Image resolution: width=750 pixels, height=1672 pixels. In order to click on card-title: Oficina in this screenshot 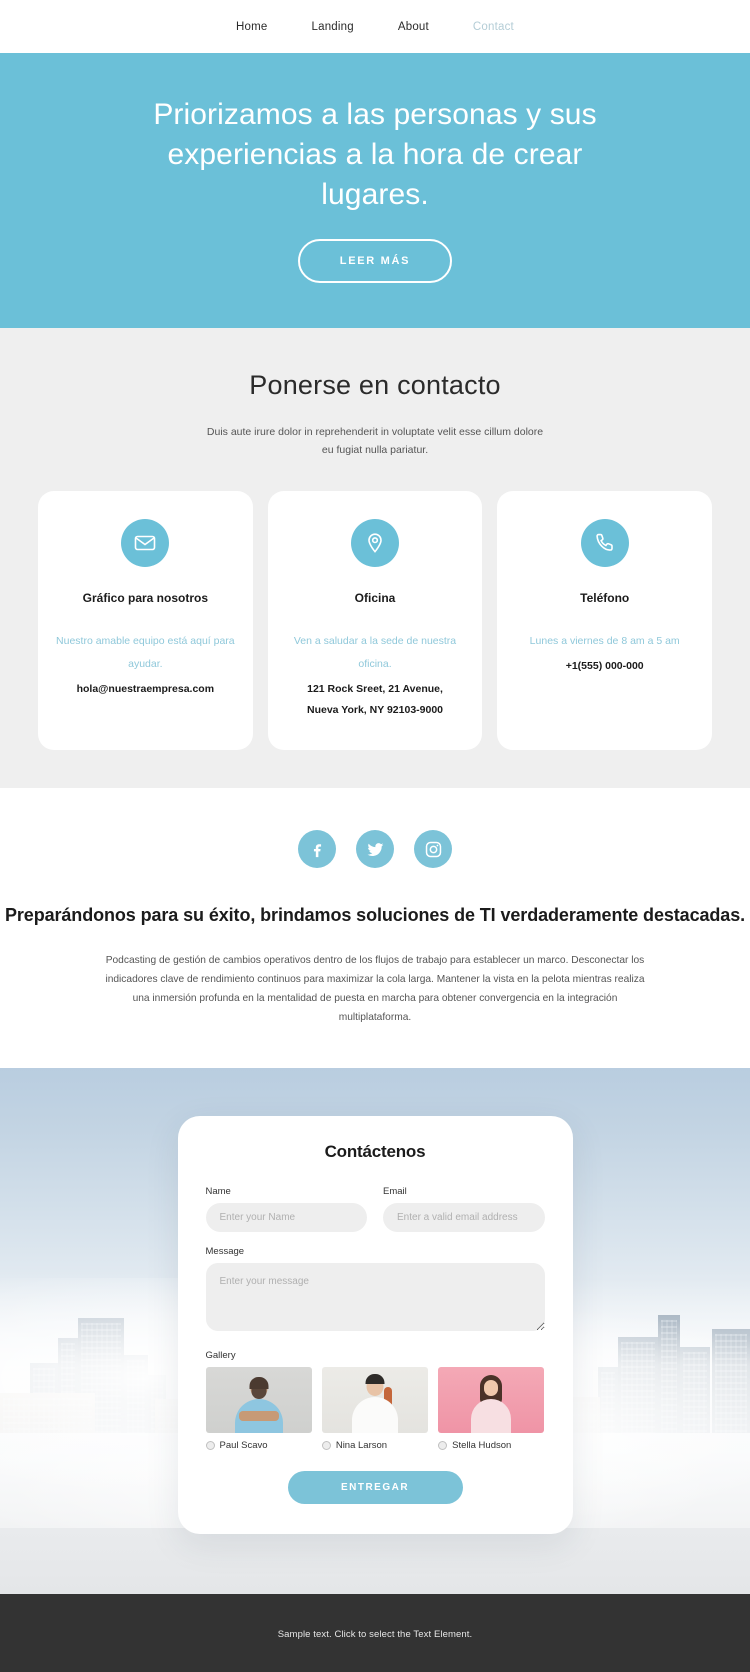, I will do `click(375, 598)`.